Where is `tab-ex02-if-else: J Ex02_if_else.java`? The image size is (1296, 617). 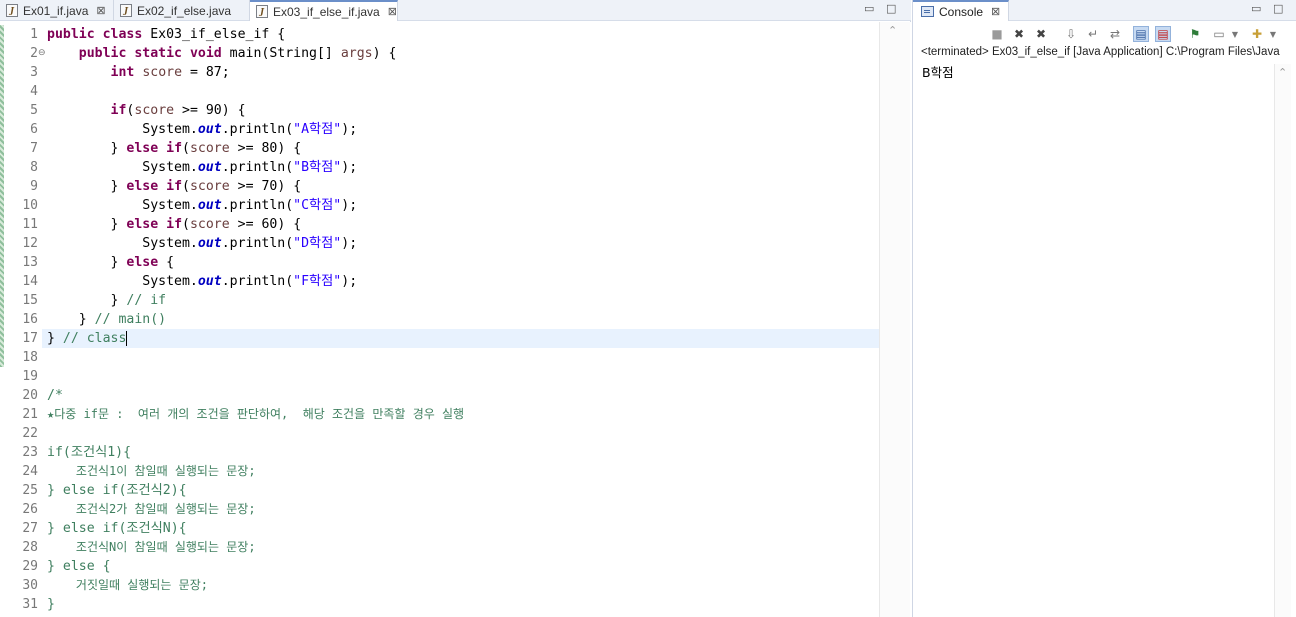 tab-ex02-if-else: J Ex02_if_else.java is located at coordinates (182, 10).